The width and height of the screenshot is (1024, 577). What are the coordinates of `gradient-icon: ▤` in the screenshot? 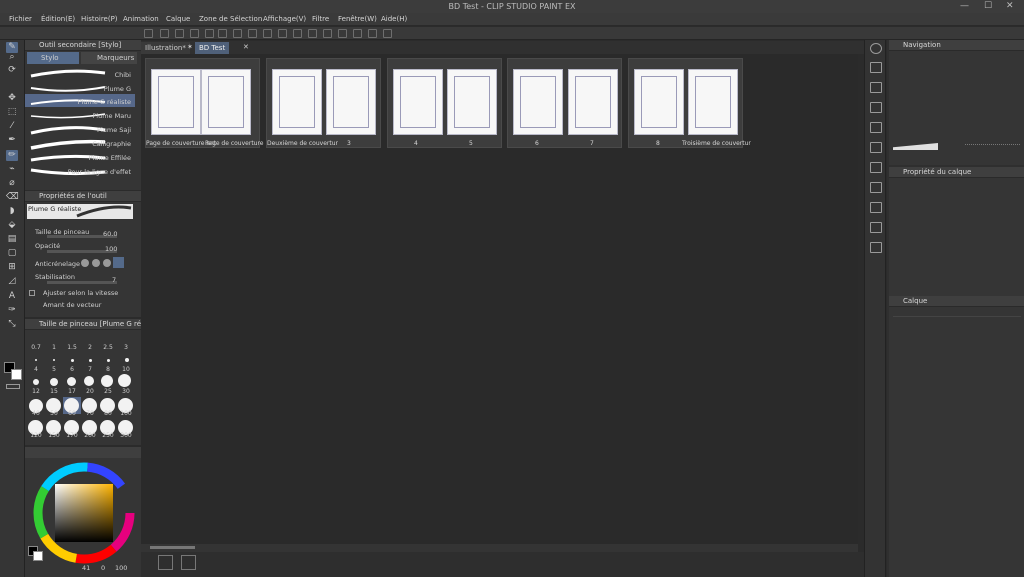 It's located at (12, 239).